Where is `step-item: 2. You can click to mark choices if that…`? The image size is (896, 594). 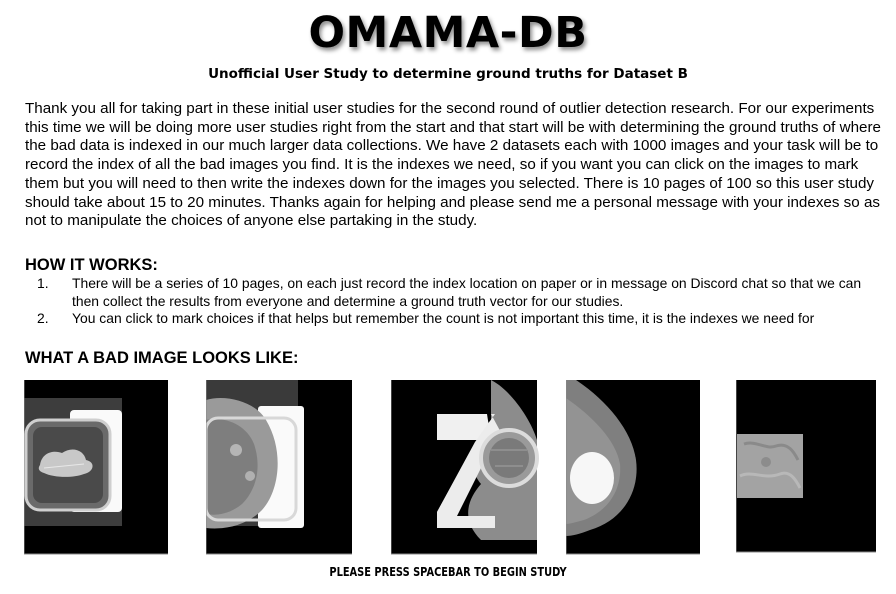 step-item: 2. You can click to mark choices if that… is located at coordinates (455, 319).